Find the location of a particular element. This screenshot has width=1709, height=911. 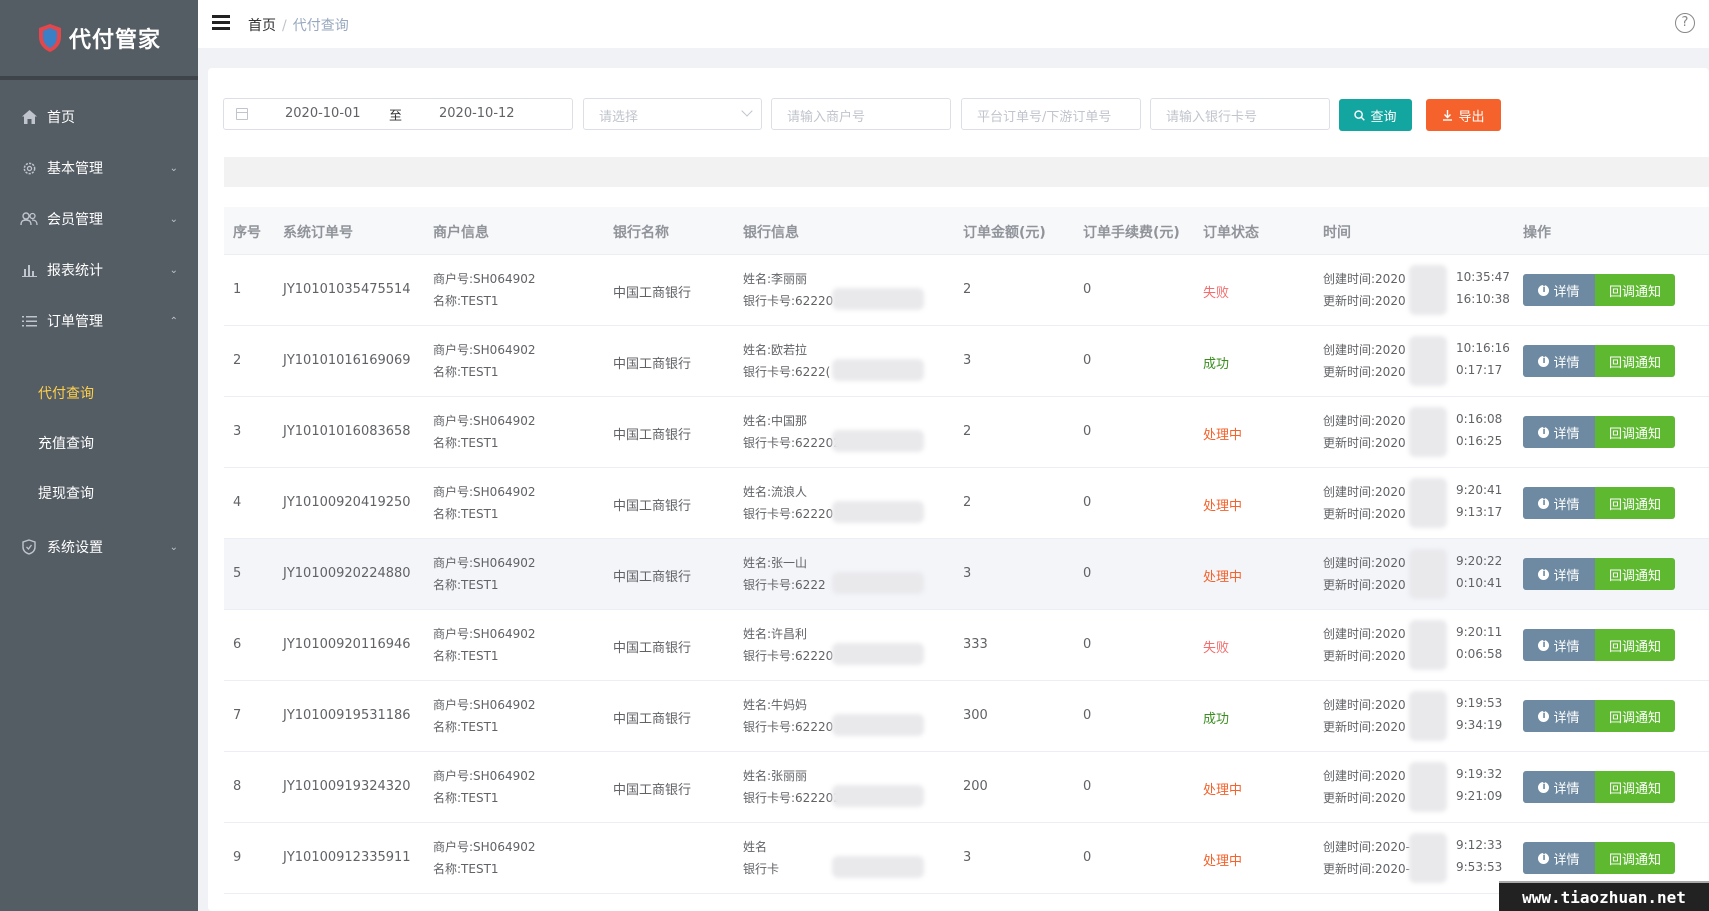

submenu-item-recharge-query: 充值查询 is located at coordinates (99, 443).